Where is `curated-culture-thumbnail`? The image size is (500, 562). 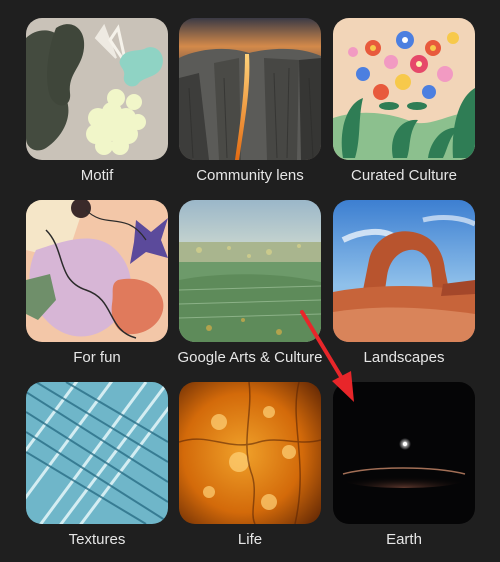 curated-culture-thumbnail is located at coordinates (404, 89).